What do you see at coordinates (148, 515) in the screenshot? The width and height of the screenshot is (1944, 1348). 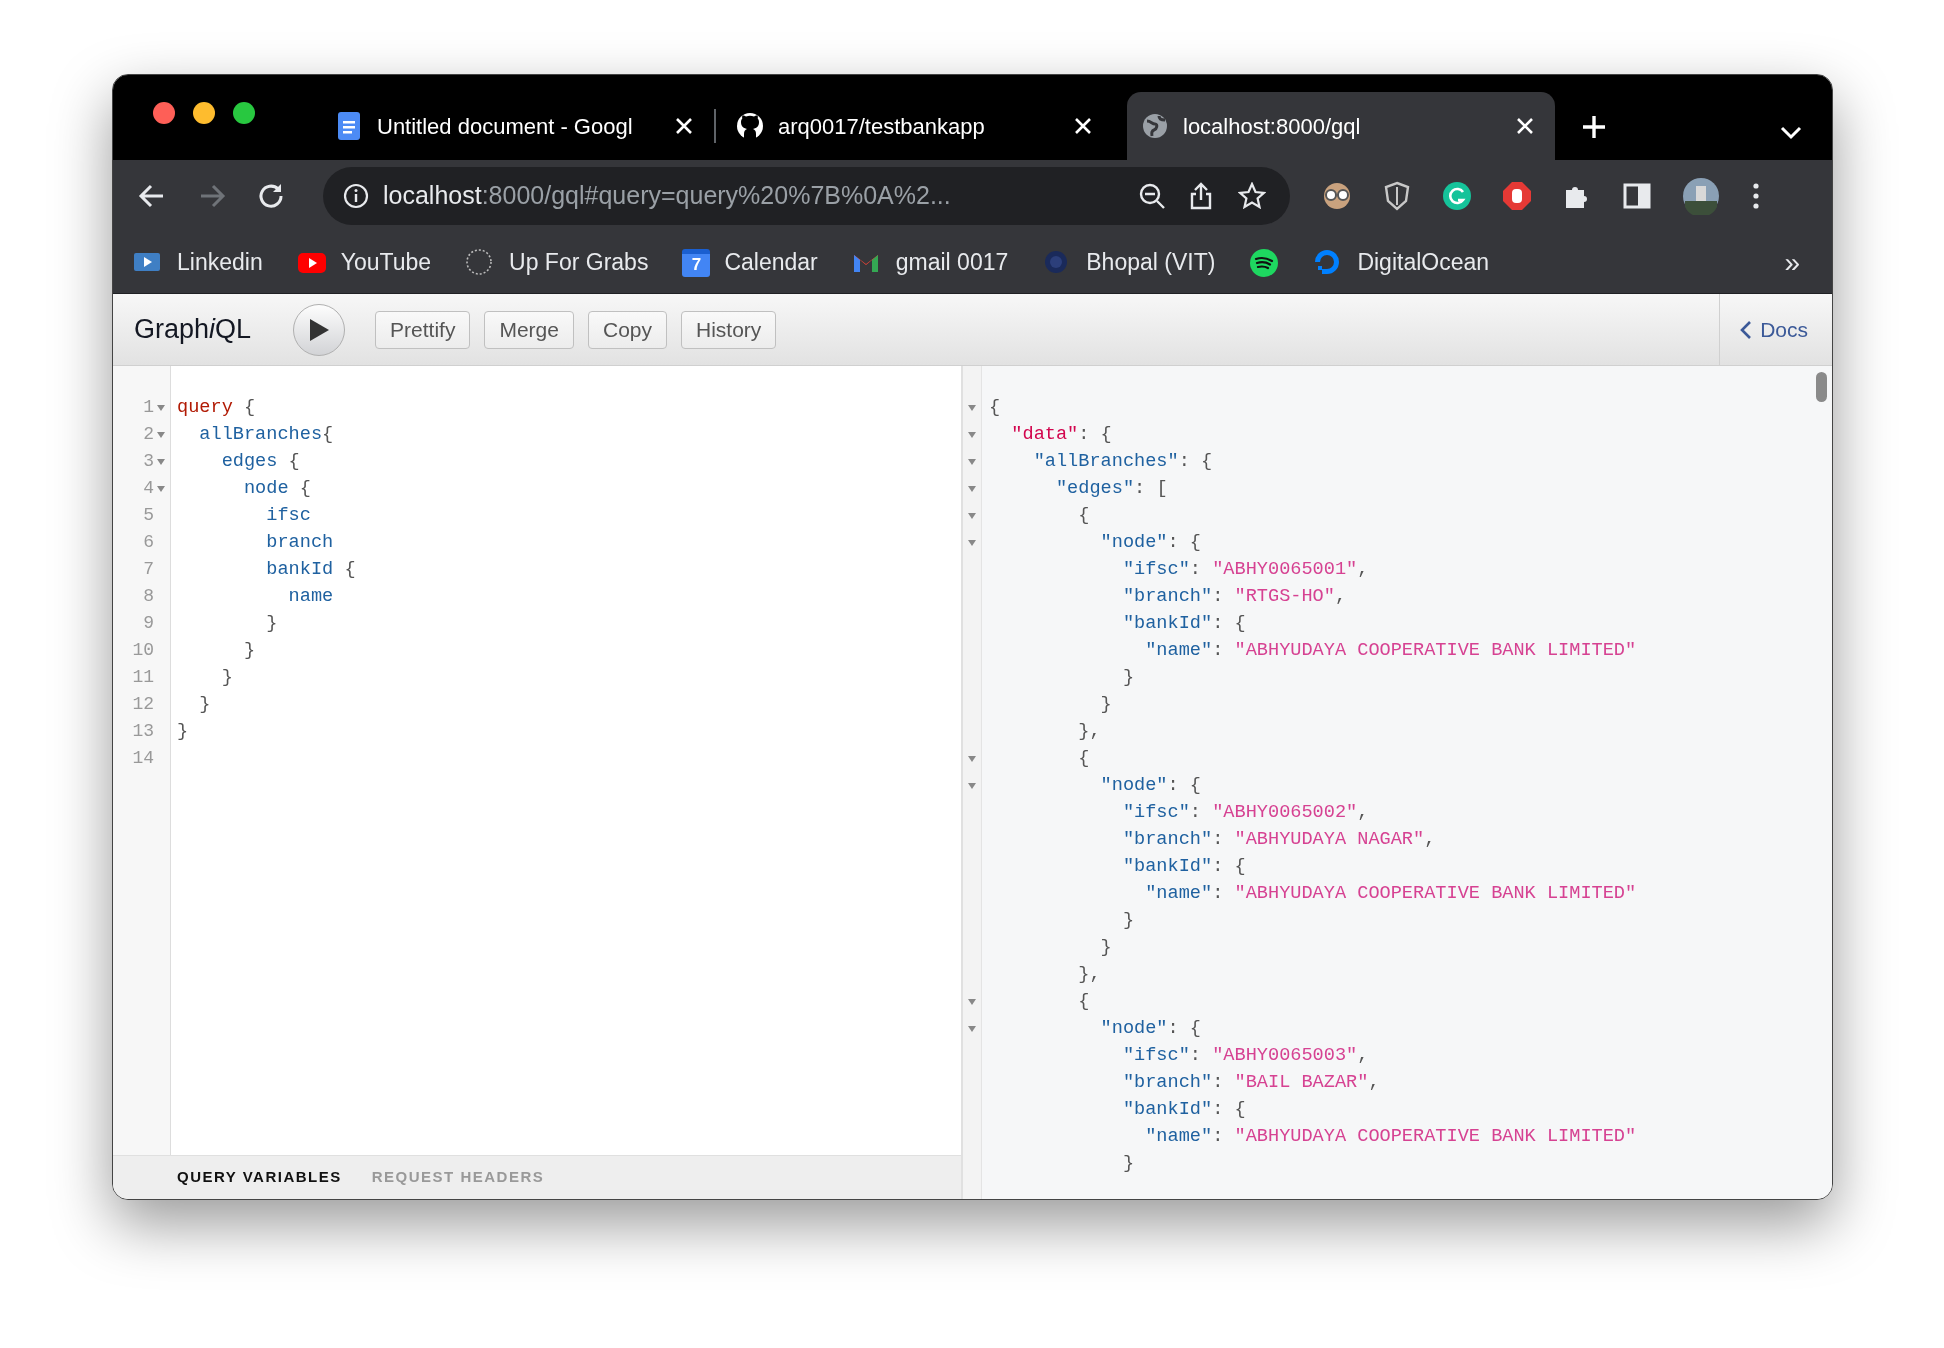 I see `line-number: 5` at bounding box center [148, 515].